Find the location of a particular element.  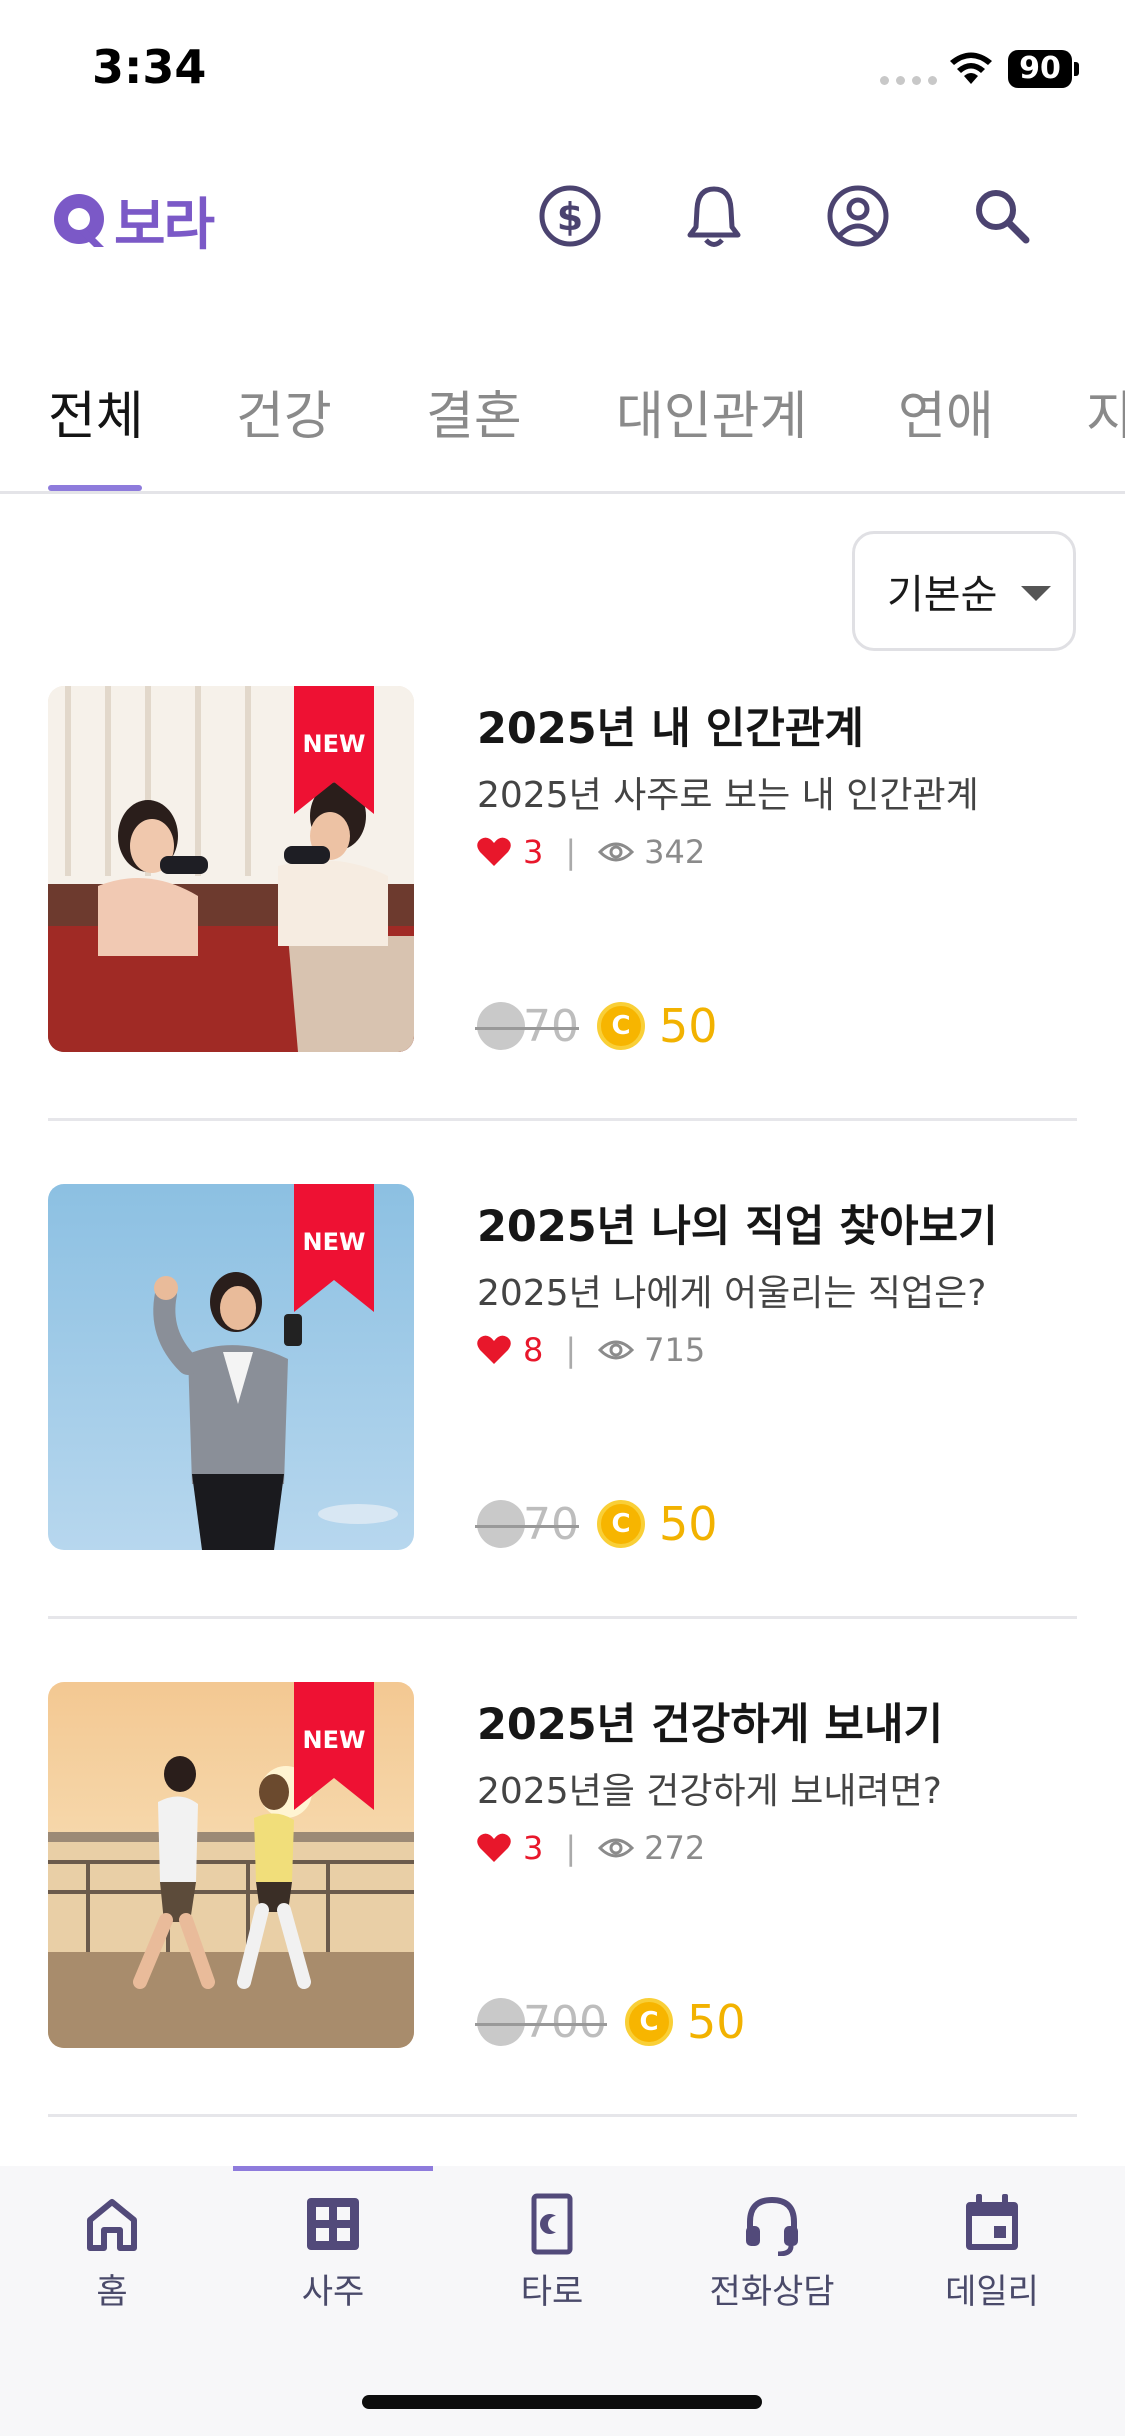

battery-level: 90 is located at coordinates (1040, 69).